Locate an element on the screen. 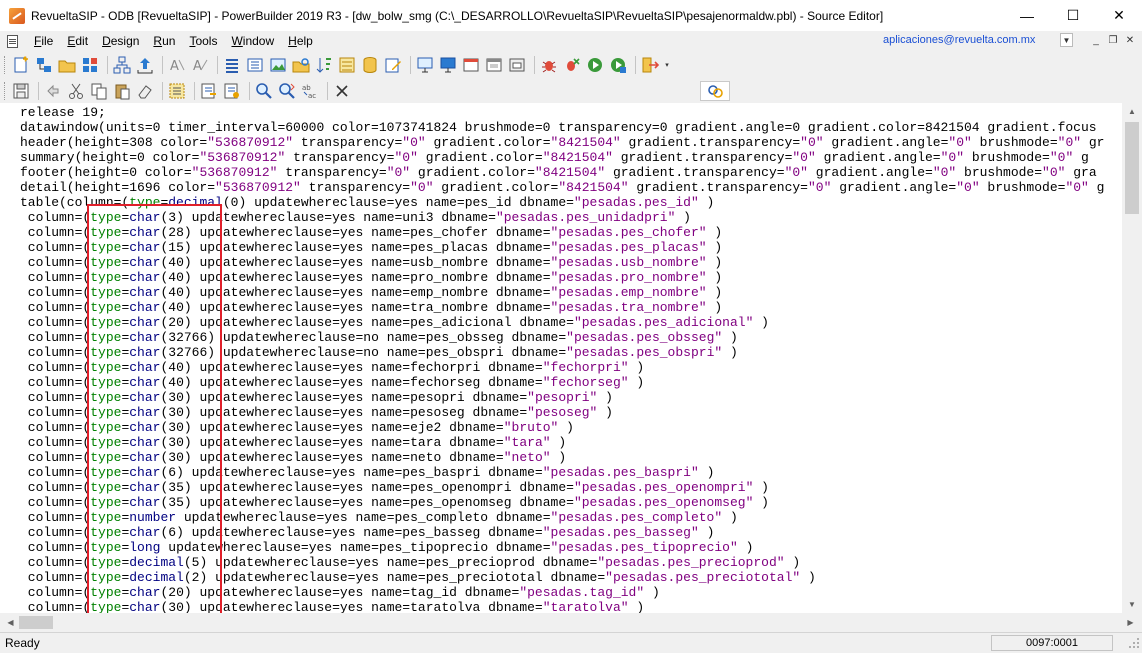 The image size is (1142, 653). inherit-icon is located at coordinates (44, 65).